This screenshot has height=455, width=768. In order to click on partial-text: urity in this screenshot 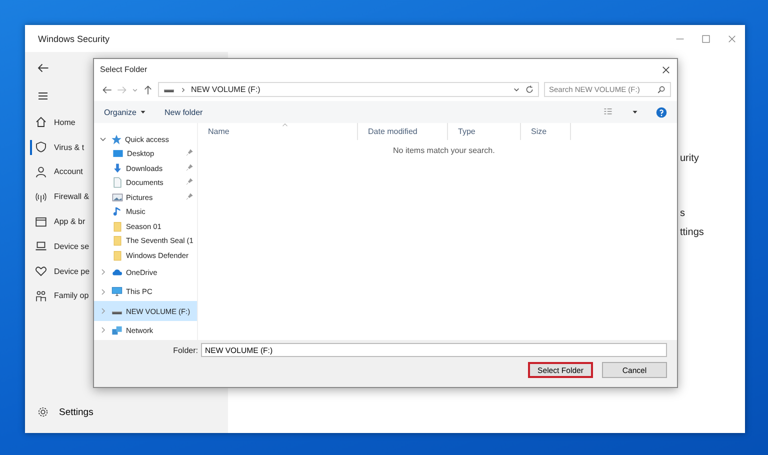, I will do `click(690, 158)`.